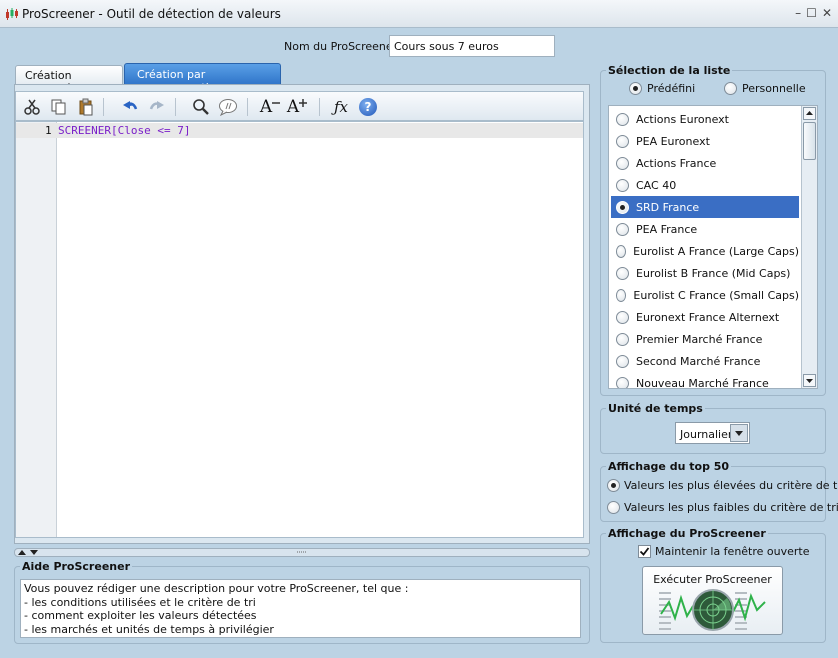 This screenshot has width=838, height=658. Describe the element at coordinates (827, 13) in the screenshot. I see `close-icon: ✕` at that location.